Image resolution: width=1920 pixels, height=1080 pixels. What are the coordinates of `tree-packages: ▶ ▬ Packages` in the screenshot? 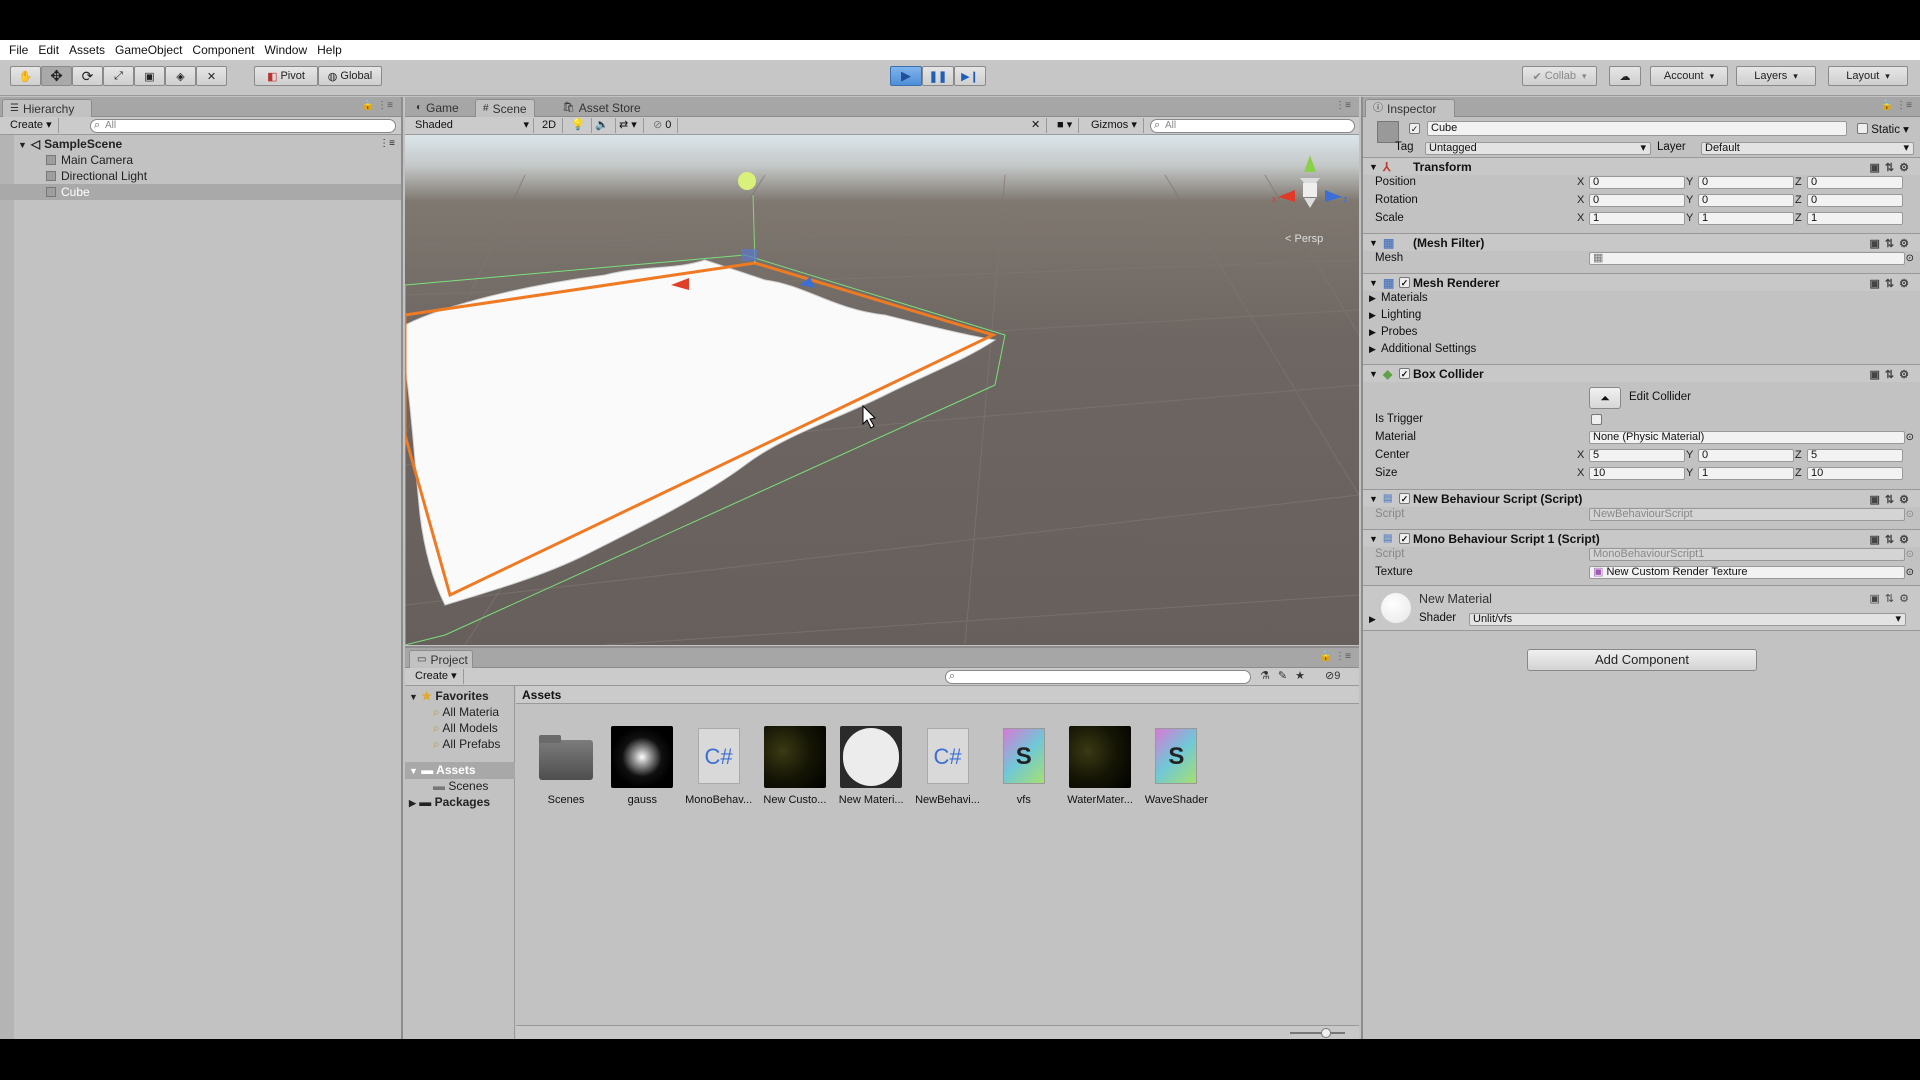 It's located at (449, 802).